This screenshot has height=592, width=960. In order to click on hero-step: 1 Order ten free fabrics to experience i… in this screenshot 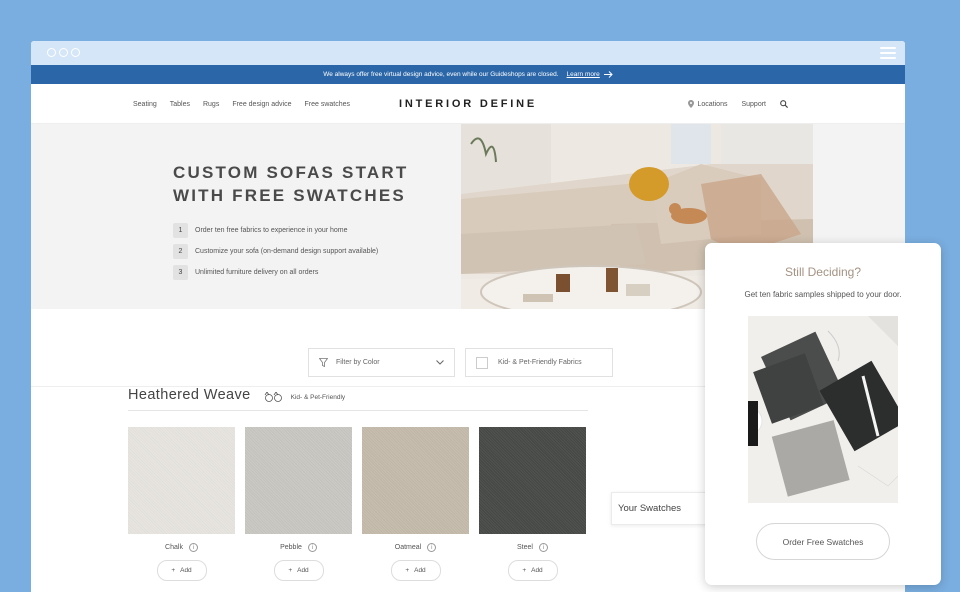, I will do `click(275, 230)`.